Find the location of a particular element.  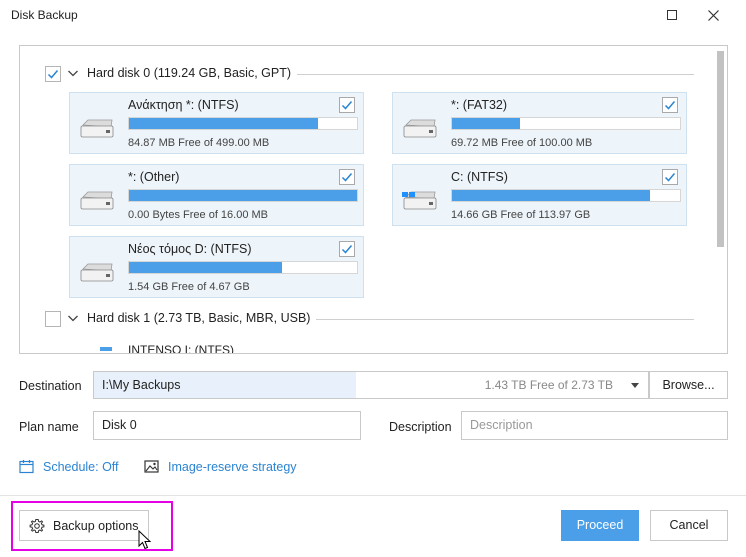

title-bar: Disk Backup is located at coordinates (373, 15).